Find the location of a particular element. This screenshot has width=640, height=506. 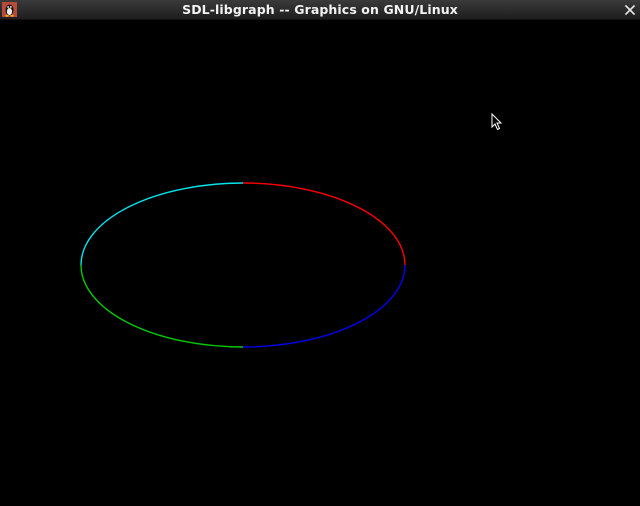

close-icon is located at coordinates (630, 10).